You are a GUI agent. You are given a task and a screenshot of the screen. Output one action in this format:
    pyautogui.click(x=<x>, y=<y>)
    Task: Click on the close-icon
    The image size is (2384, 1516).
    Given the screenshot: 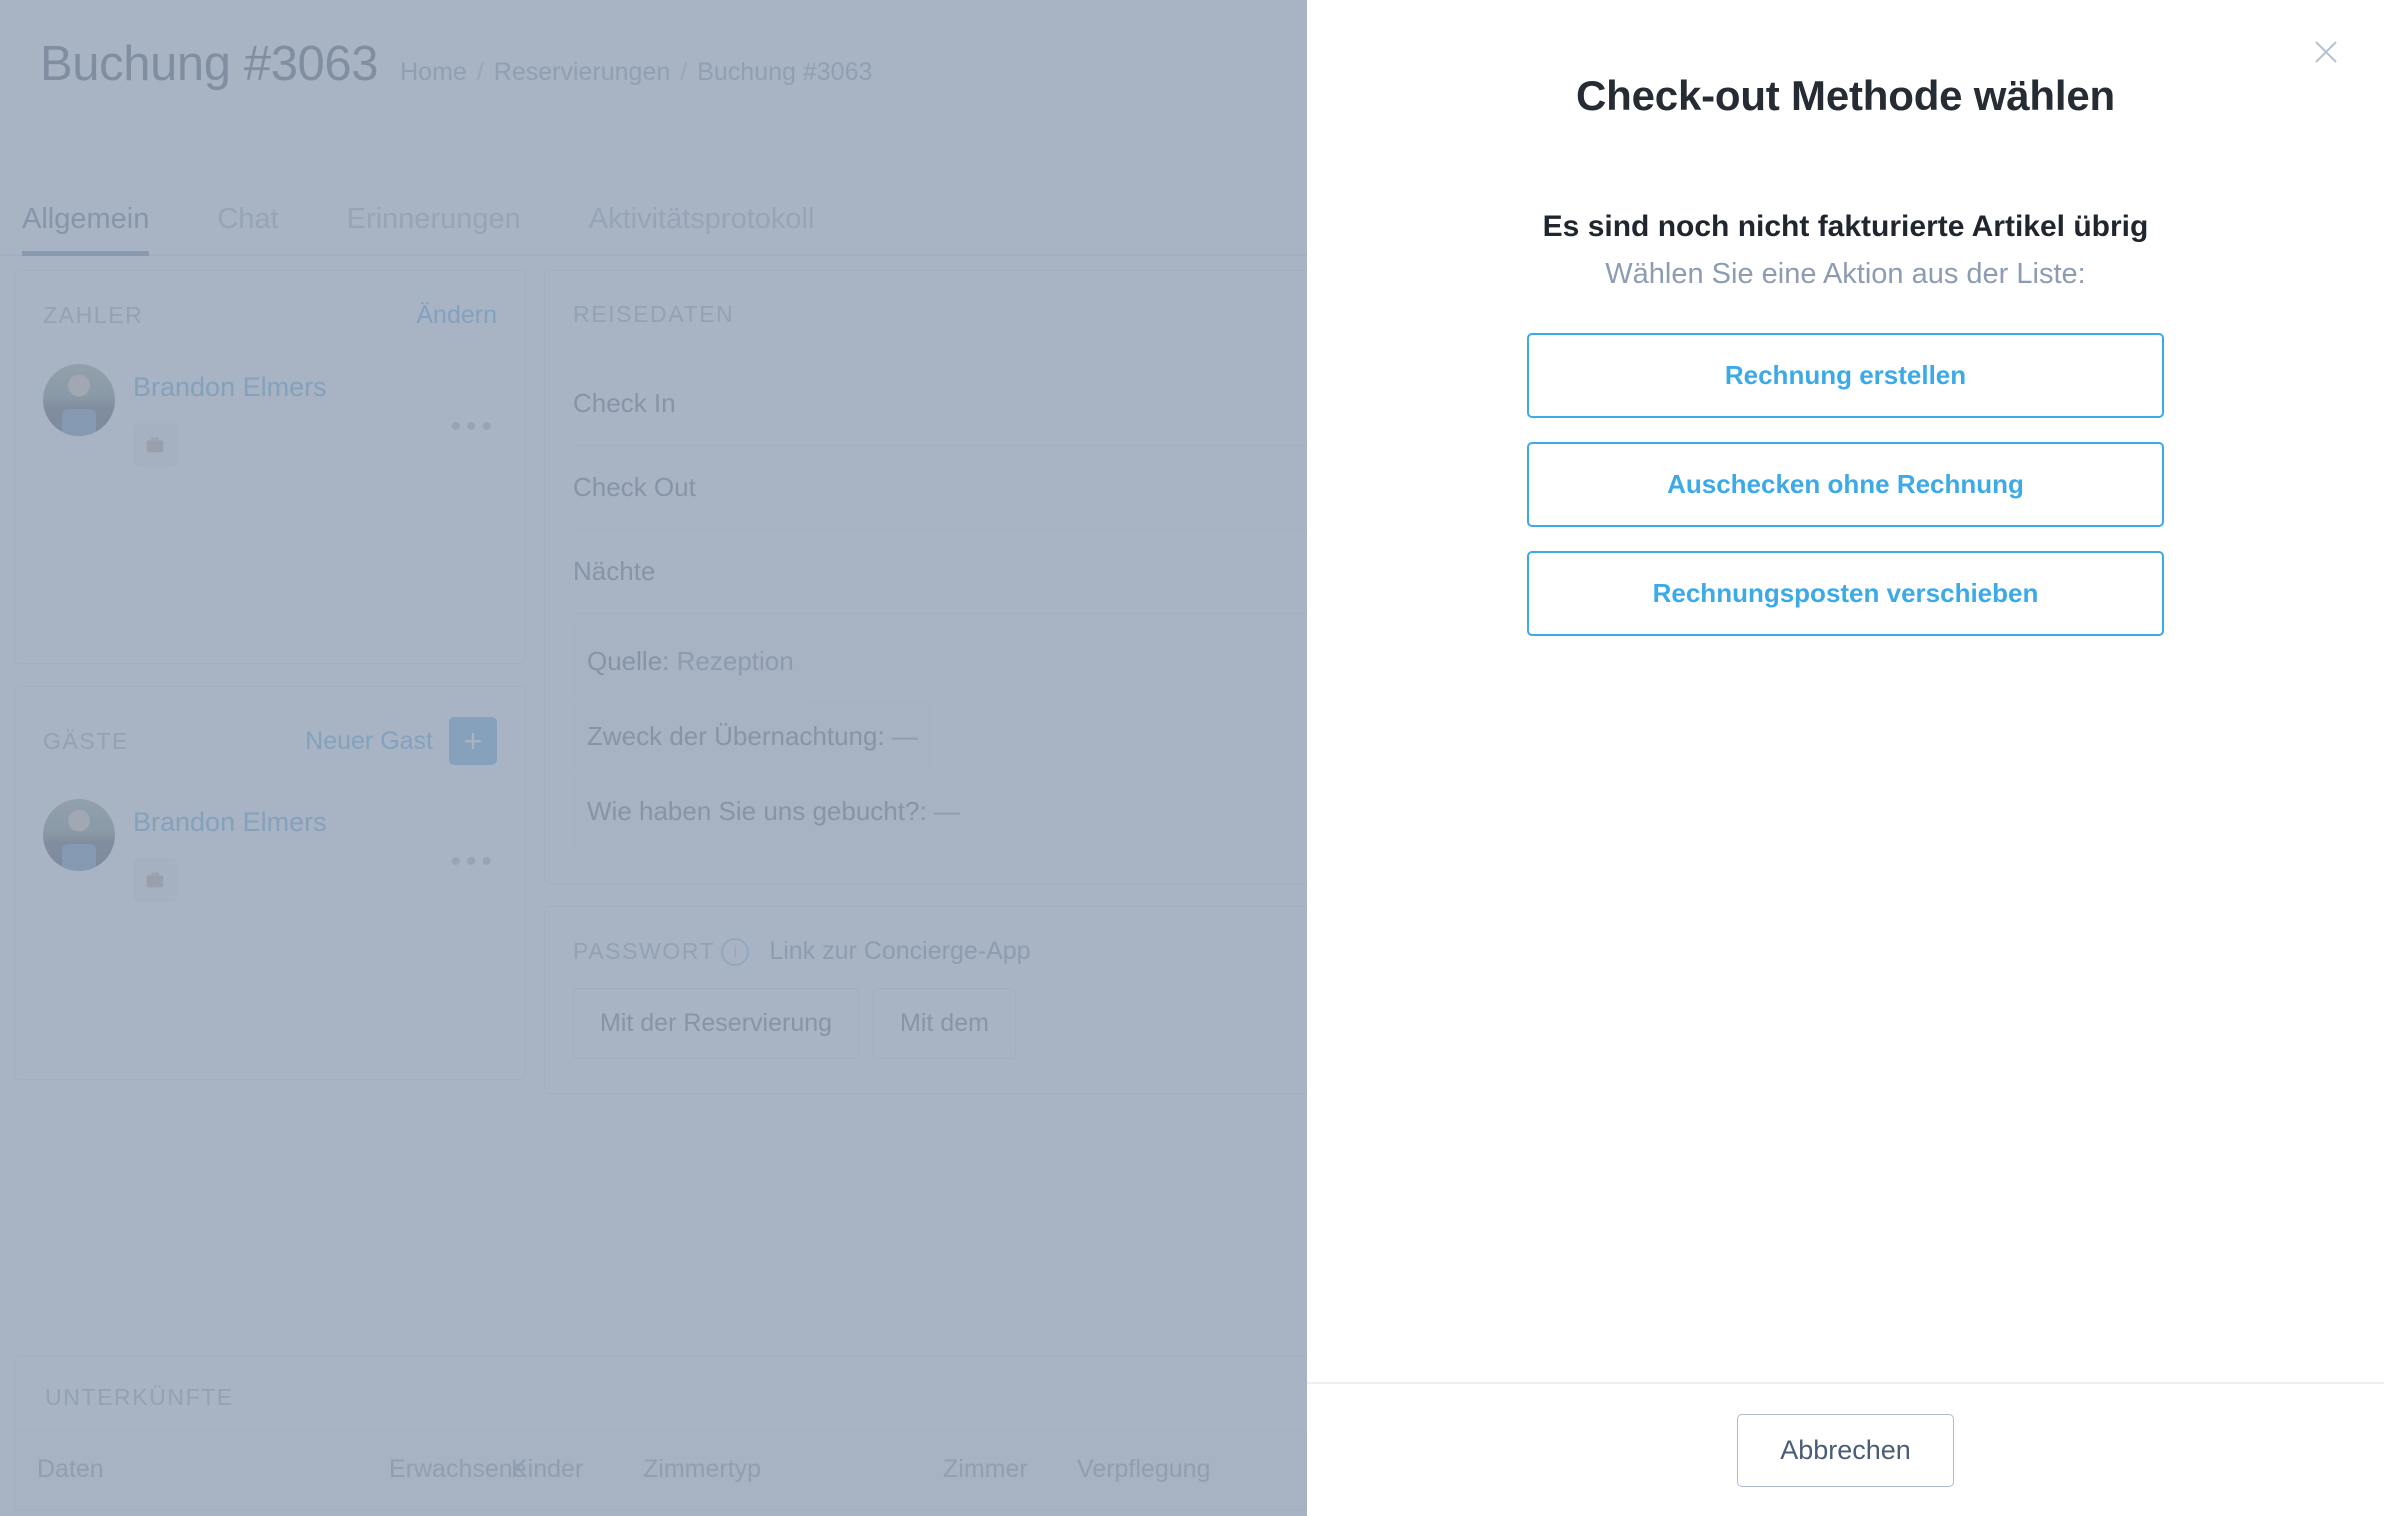 What is the action you would take?
    pyautogui.click(x=2326, y=52)
    